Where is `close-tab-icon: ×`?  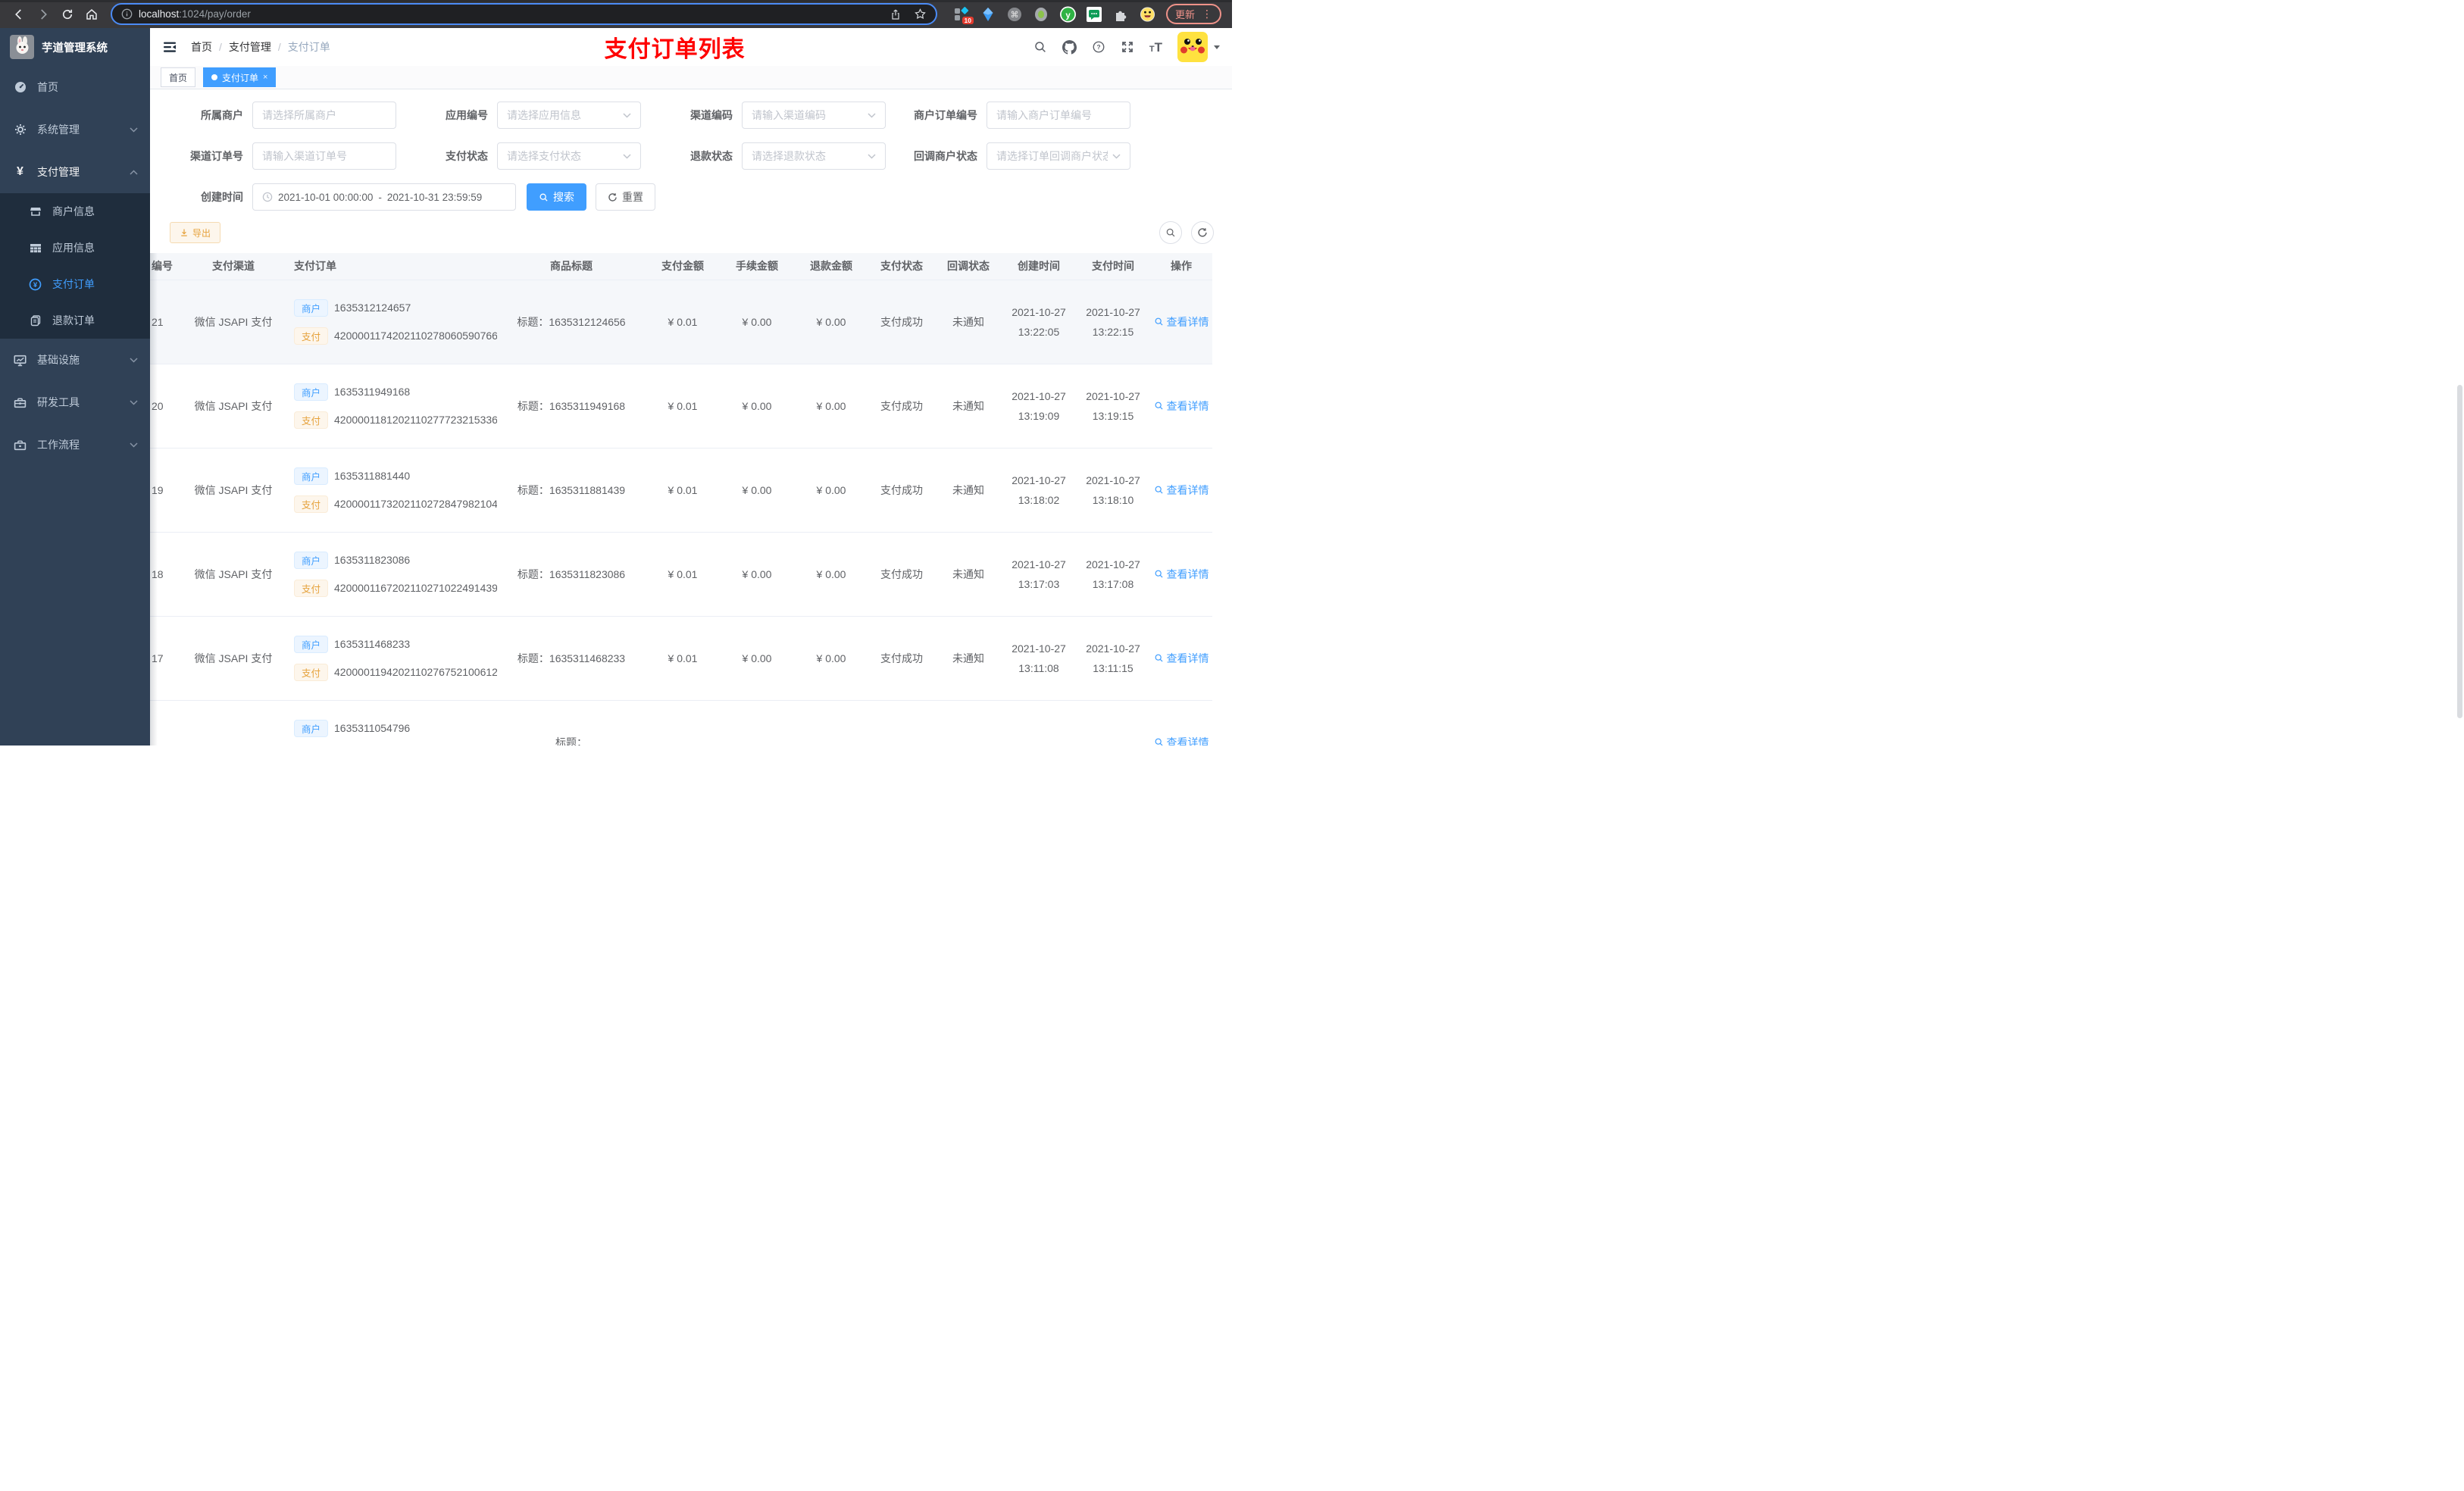 close-tab-icon: × is located at coordinates (265, 77).